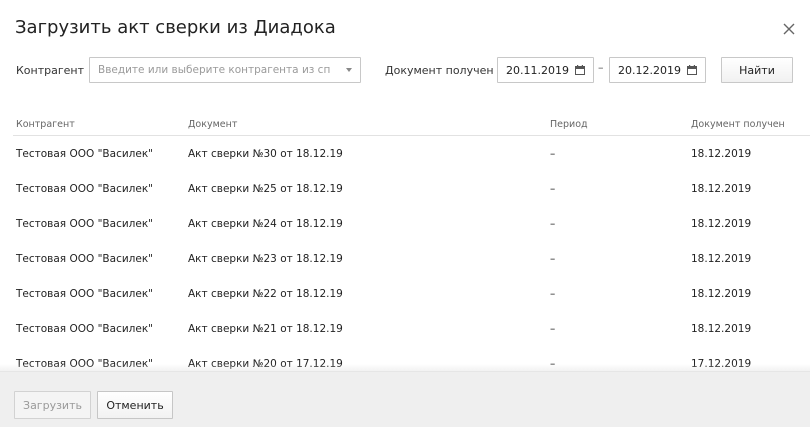 The height and width of the screenshot is (427, 810). I want to click on dialog-title: Загрузить акт сверки из Диадока, so click(175, 27).